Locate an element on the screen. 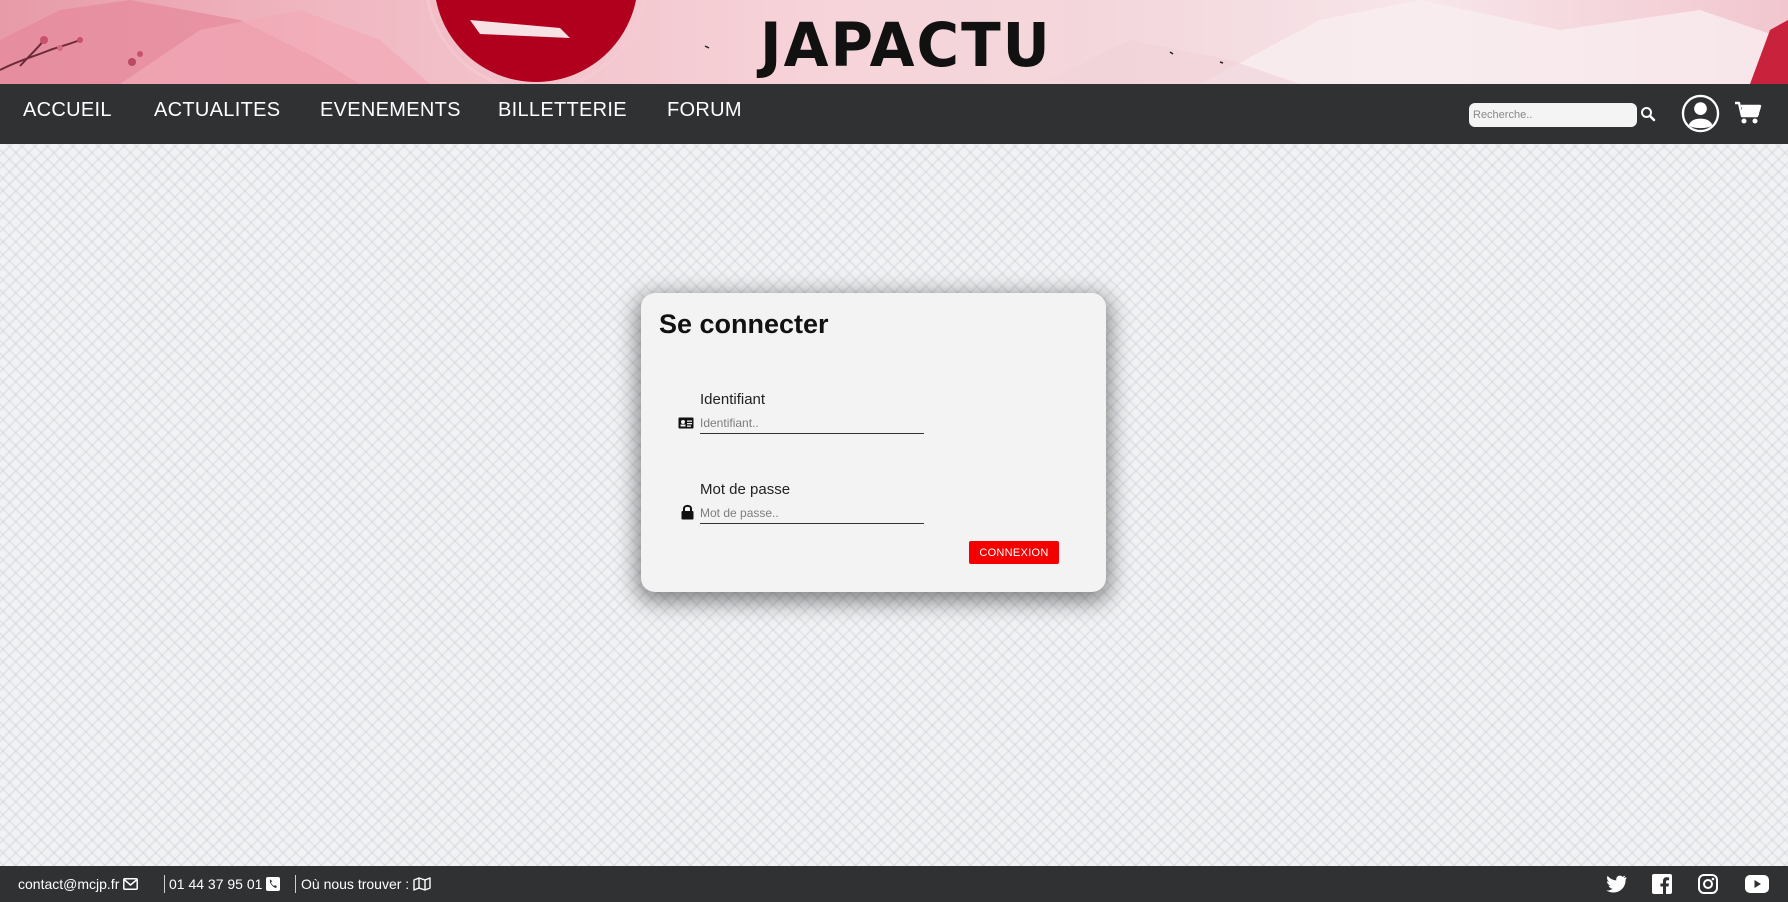 The image size is (1788, 902). username-input is located at coordinates (812, 423).